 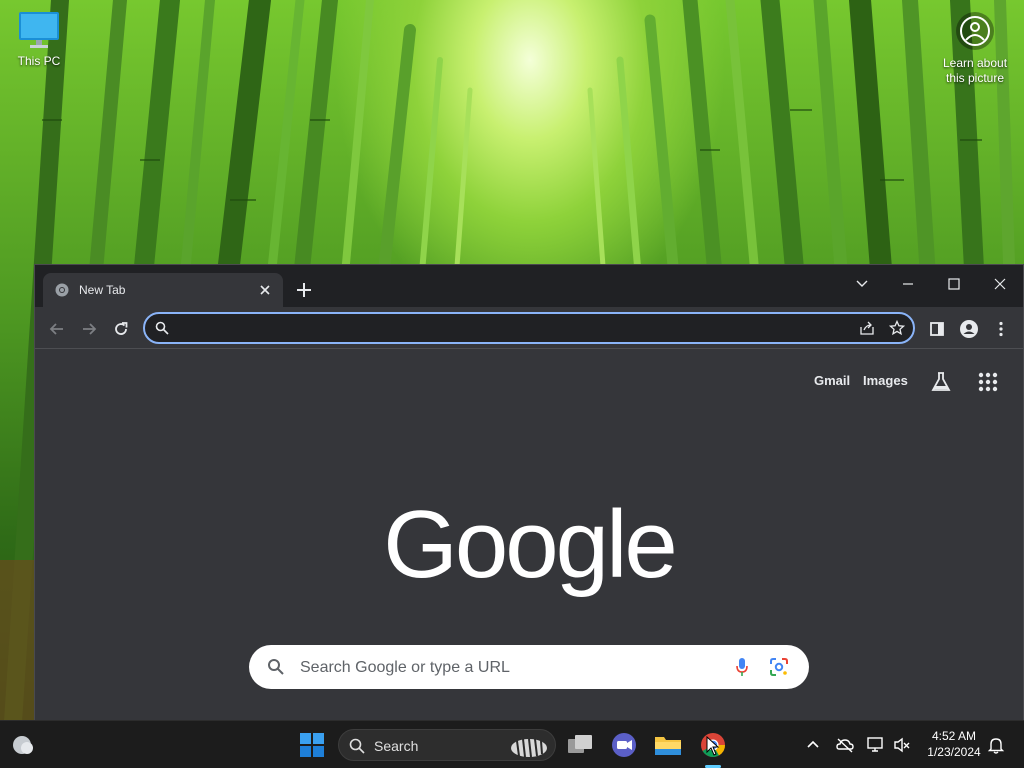 I want to click on notification-bell-icon, so click(x=996, y=745).